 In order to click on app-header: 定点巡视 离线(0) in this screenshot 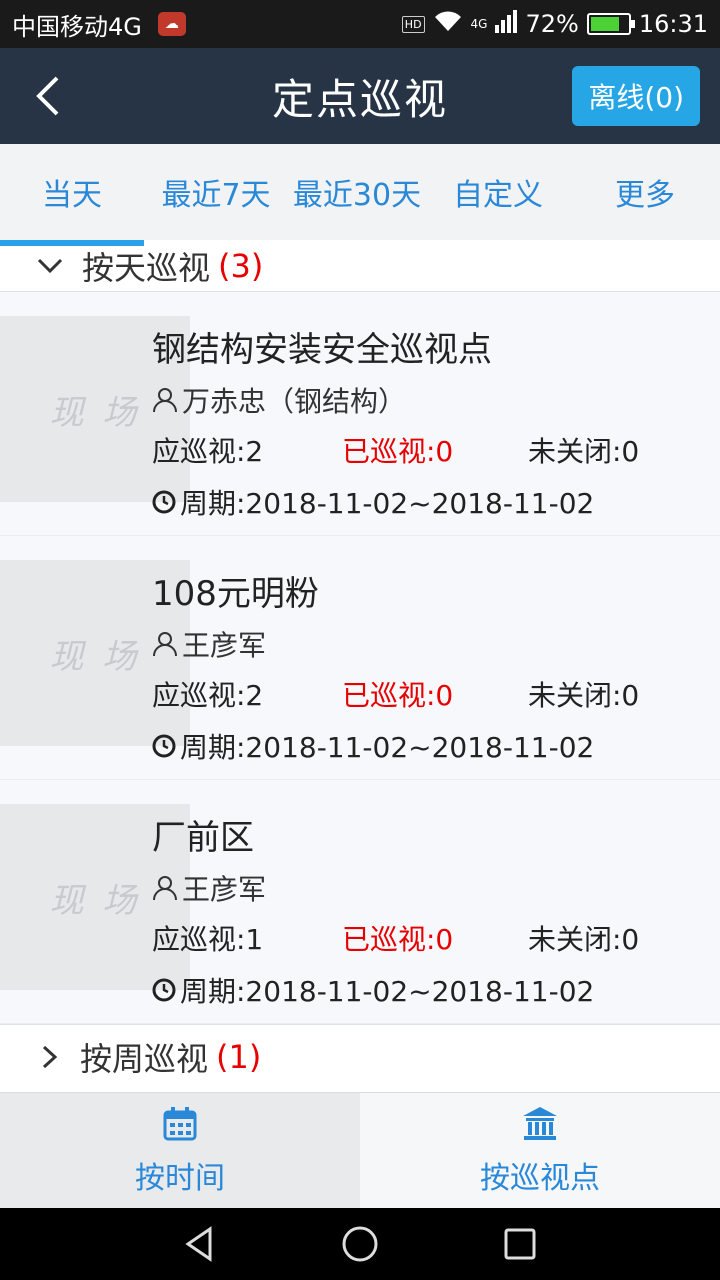, I will do `click(360, 96)`.